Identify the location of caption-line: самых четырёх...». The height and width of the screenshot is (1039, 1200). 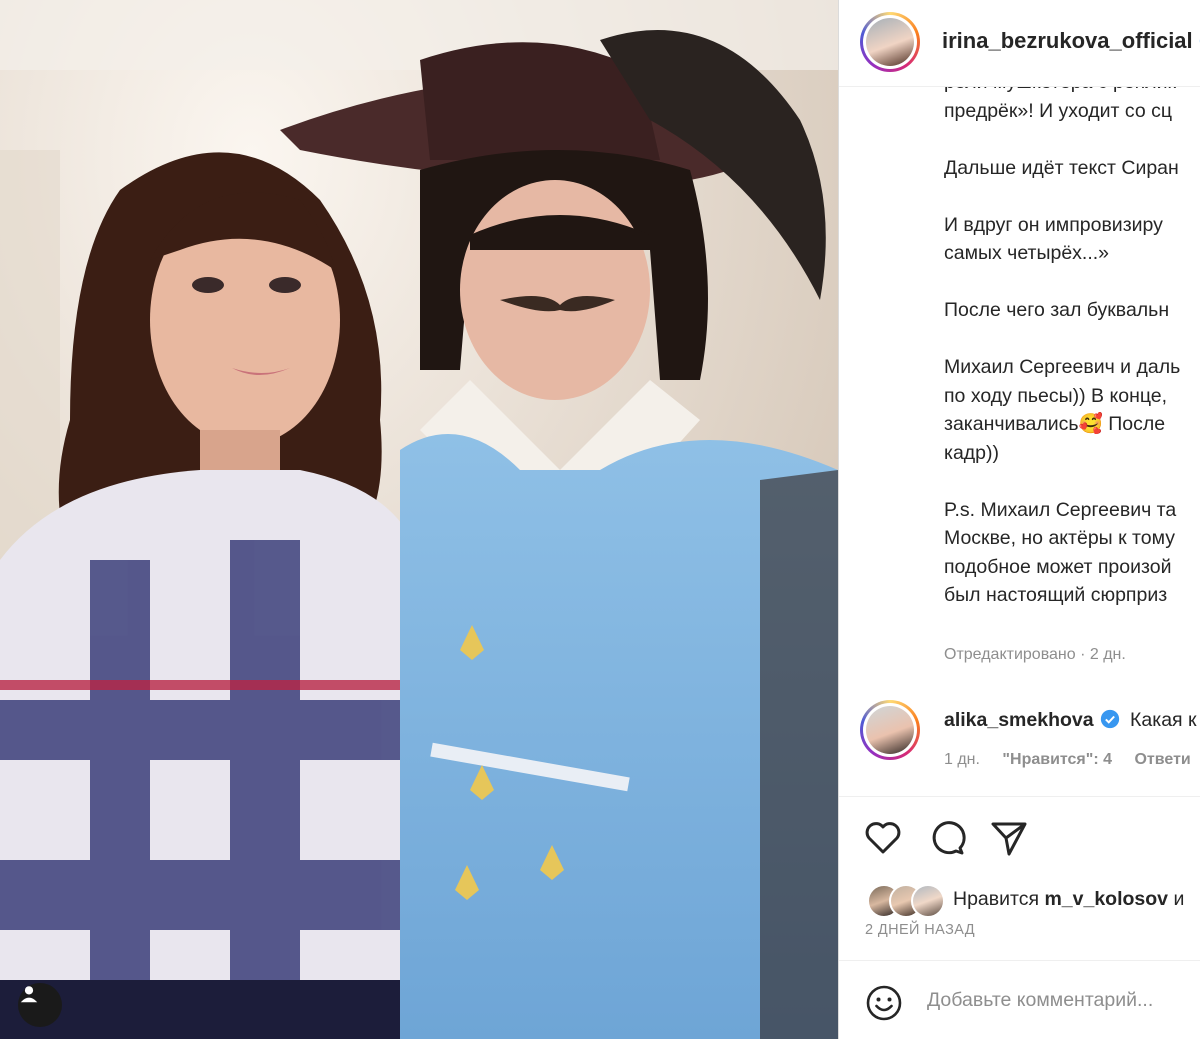
(1027, 253).